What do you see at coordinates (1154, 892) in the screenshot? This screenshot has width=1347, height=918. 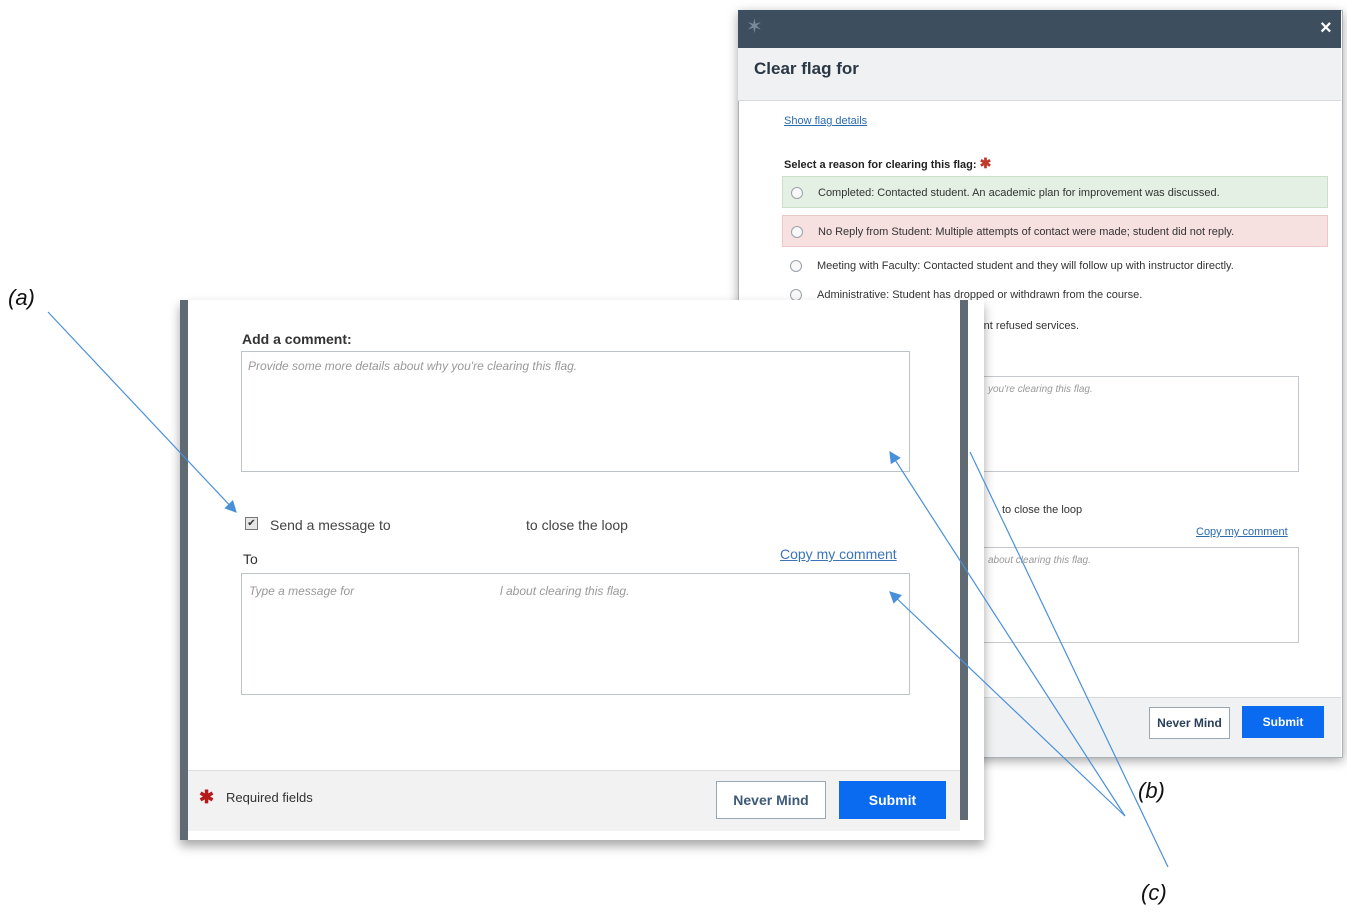 I see `annotation-label-c: (c)` at bounding box center [1154, 892].